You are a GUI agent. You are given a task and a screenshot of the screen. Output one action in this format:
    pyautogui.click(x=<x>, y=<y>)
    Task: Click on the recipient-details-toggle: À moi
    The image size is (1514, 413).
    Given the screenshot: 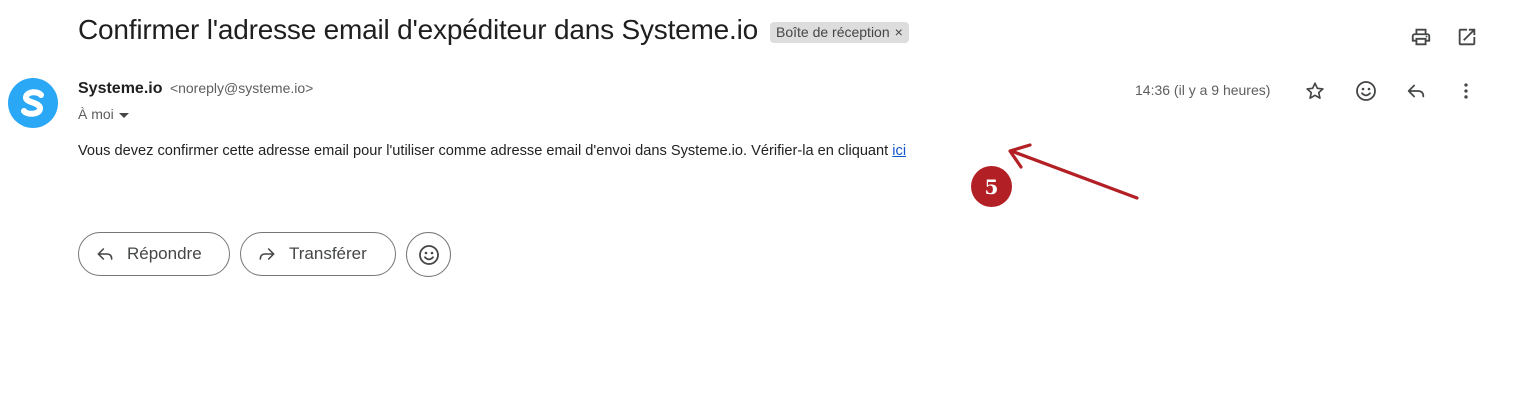 What is the action you would take?
    pyautogui.click(x=103, y=114)
    